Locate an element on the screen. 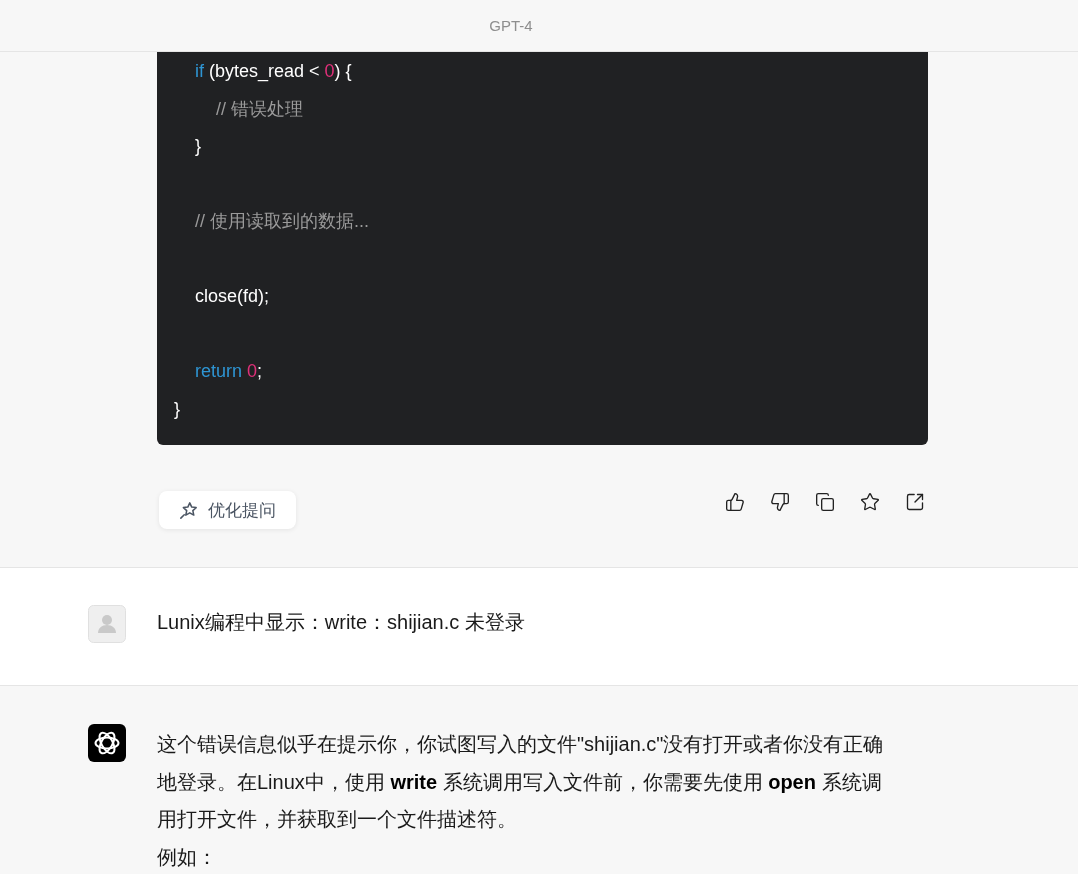 The image size is (1078, 886). thumbs-up-icon is located at coordinates (735, 502).